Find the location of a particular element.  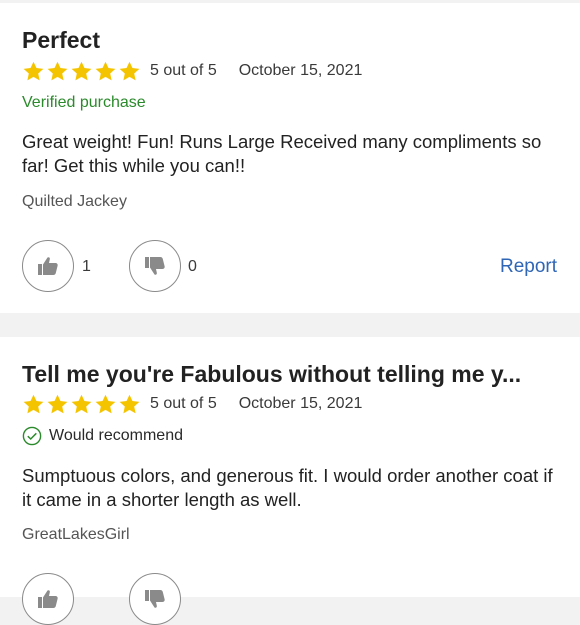

review-title: Perfect is located at coordinates (61, 40).